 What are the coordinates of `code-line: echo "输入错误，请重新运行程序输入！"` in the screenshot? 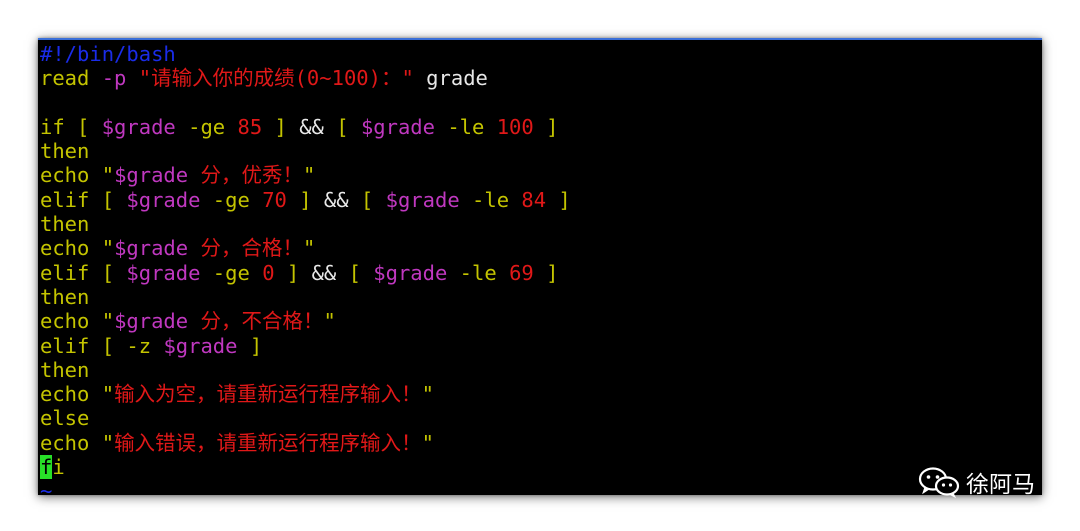 It's located at (305, 443).